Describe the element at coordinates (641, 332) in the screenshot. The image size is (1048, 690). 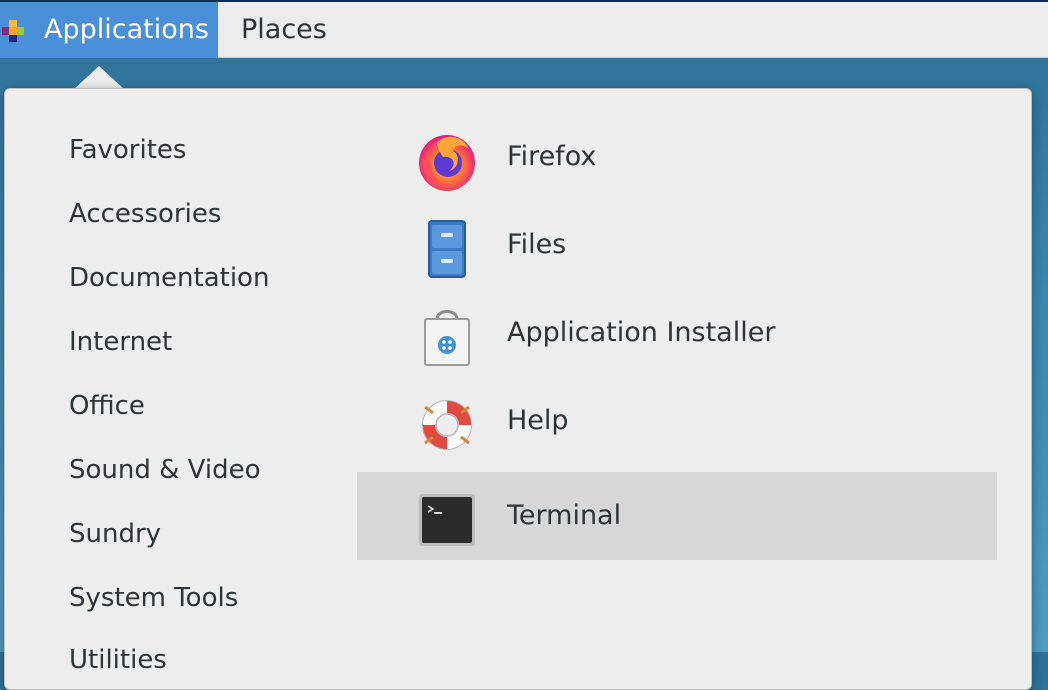
I see `app-name-application-installer: Application Installer` at that location.